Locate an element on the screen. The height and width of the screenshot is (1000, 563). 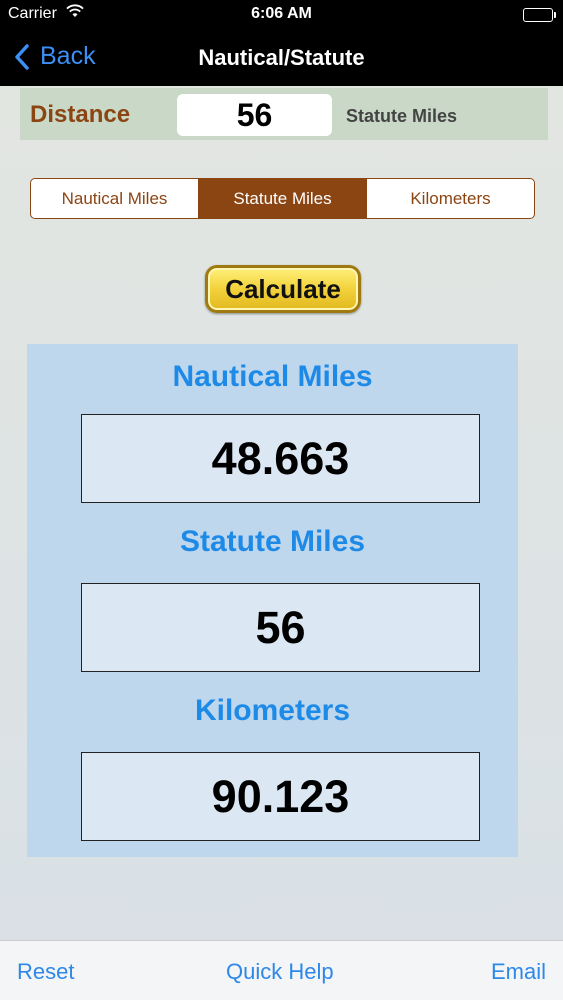
segment-nautical-miles: Nautical Miles is located at coordinates (114, 198).